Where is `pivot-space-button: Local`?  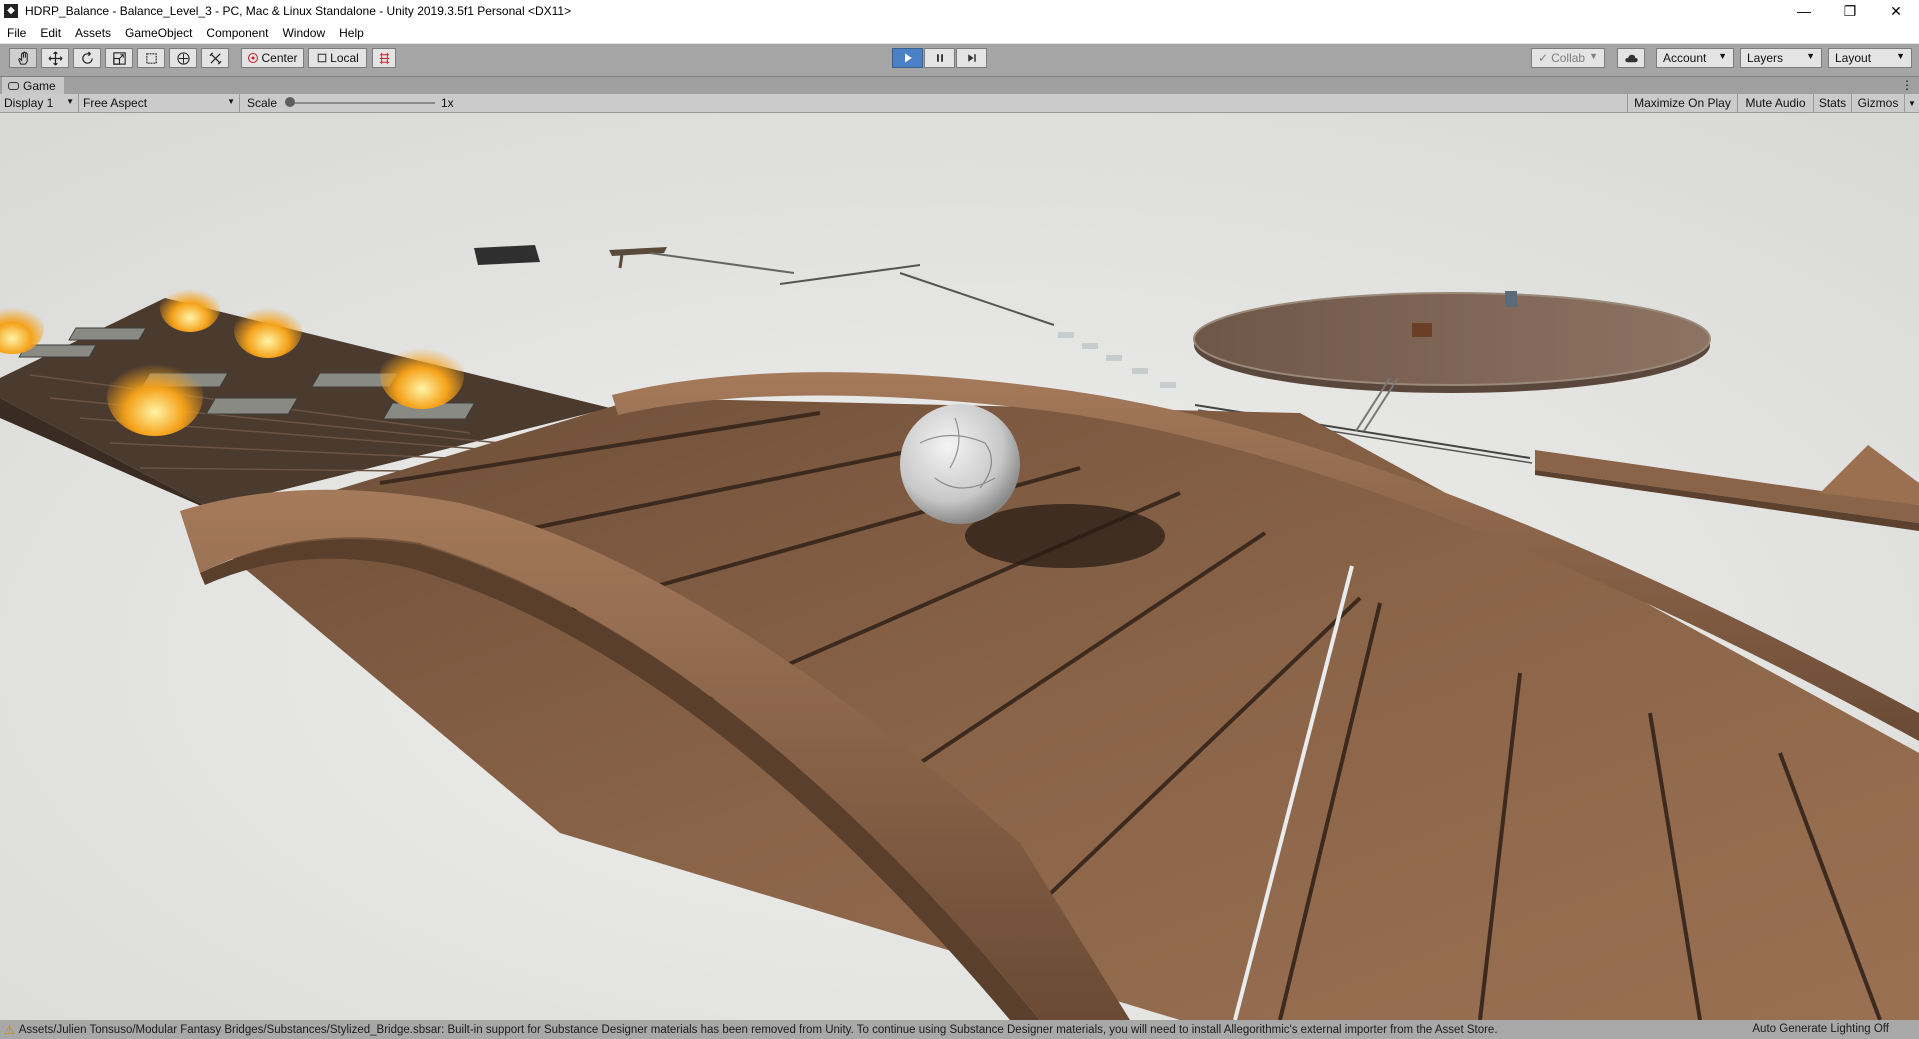 pivot-space-button: Local is located at coordinates (337, 58).